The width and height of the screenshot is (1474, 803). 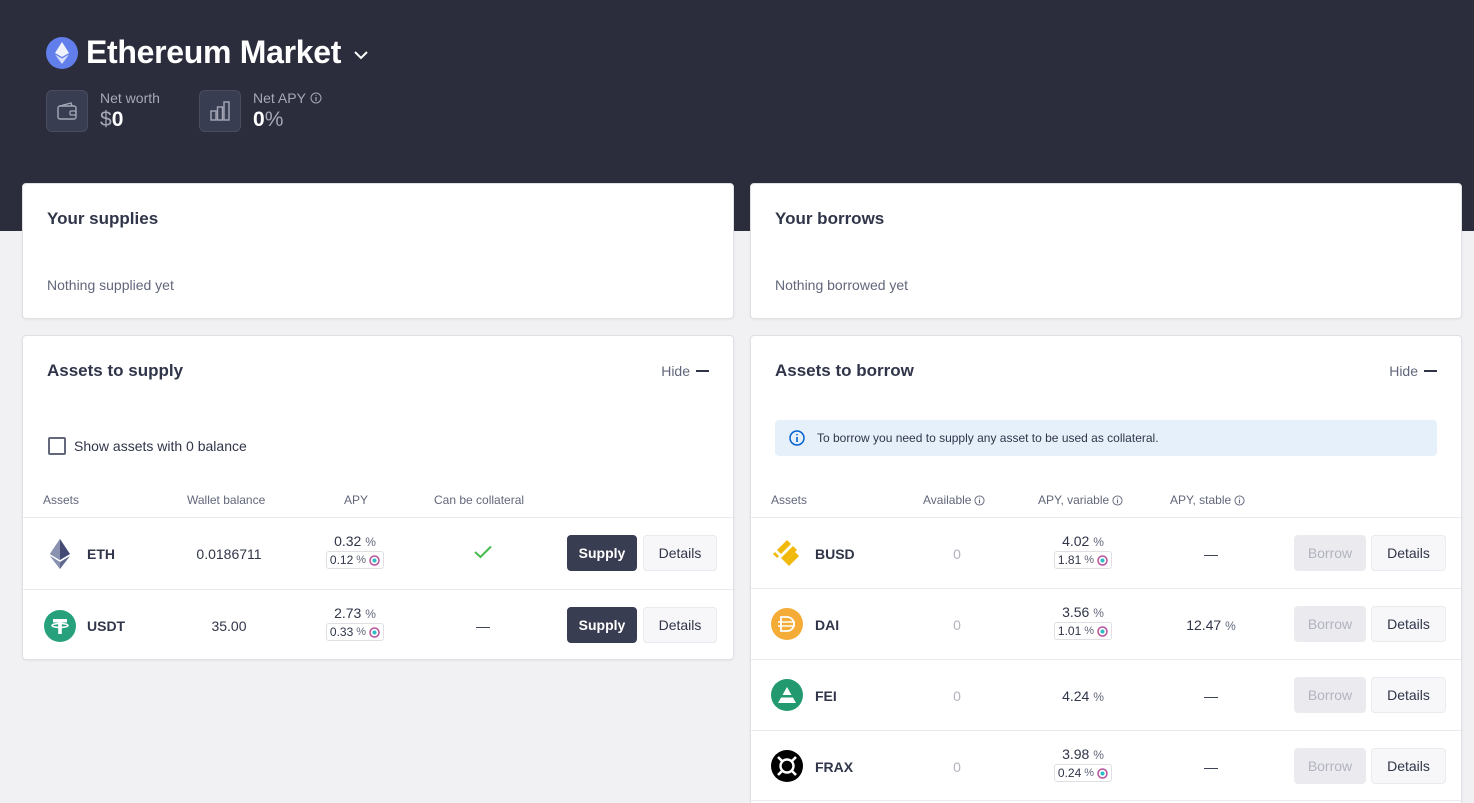 I want to click on wallet-icon, so click(x=67, y=111).